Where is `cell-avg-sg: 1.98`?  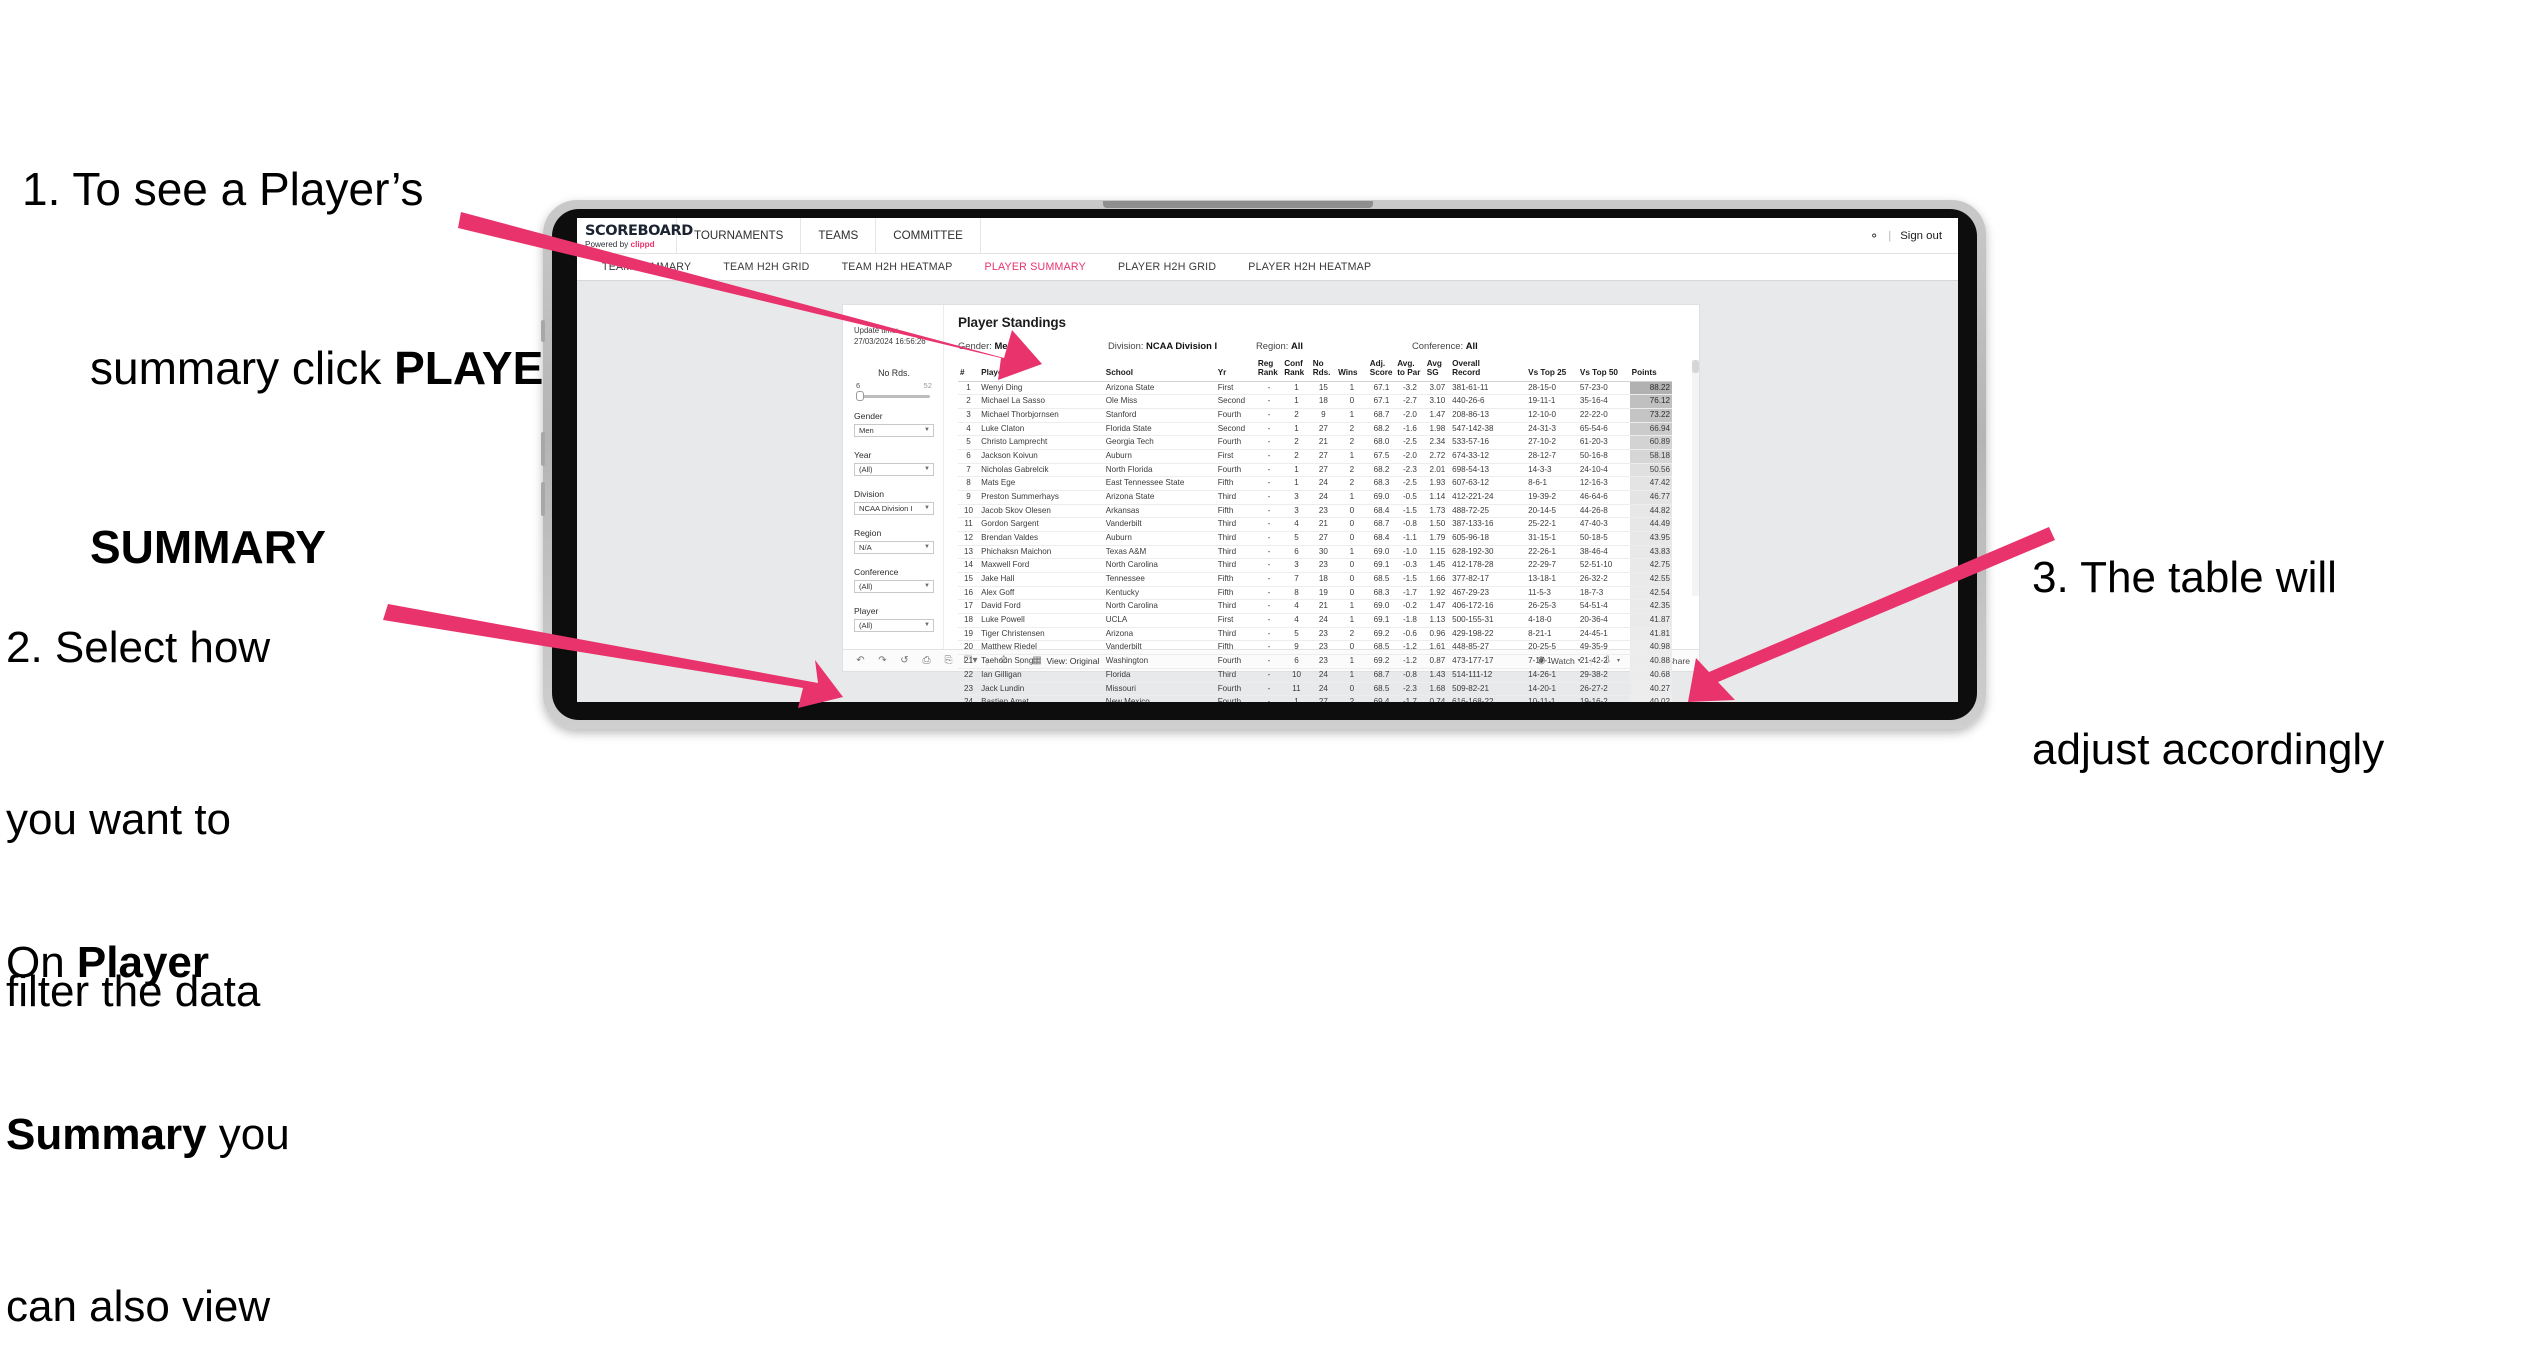
cell-avg-sg: 1.98 is located at coordinates (1437, 429).